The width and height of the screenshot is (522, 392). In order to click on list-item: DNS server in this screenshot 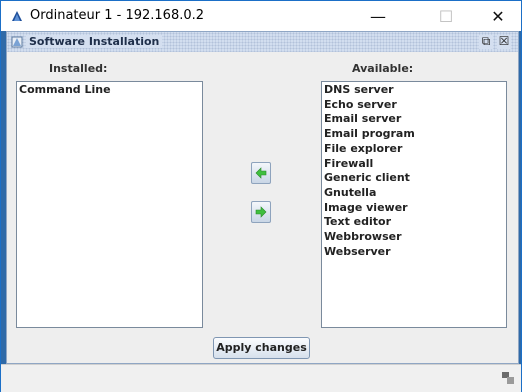, I will do `click(414, 90)`.